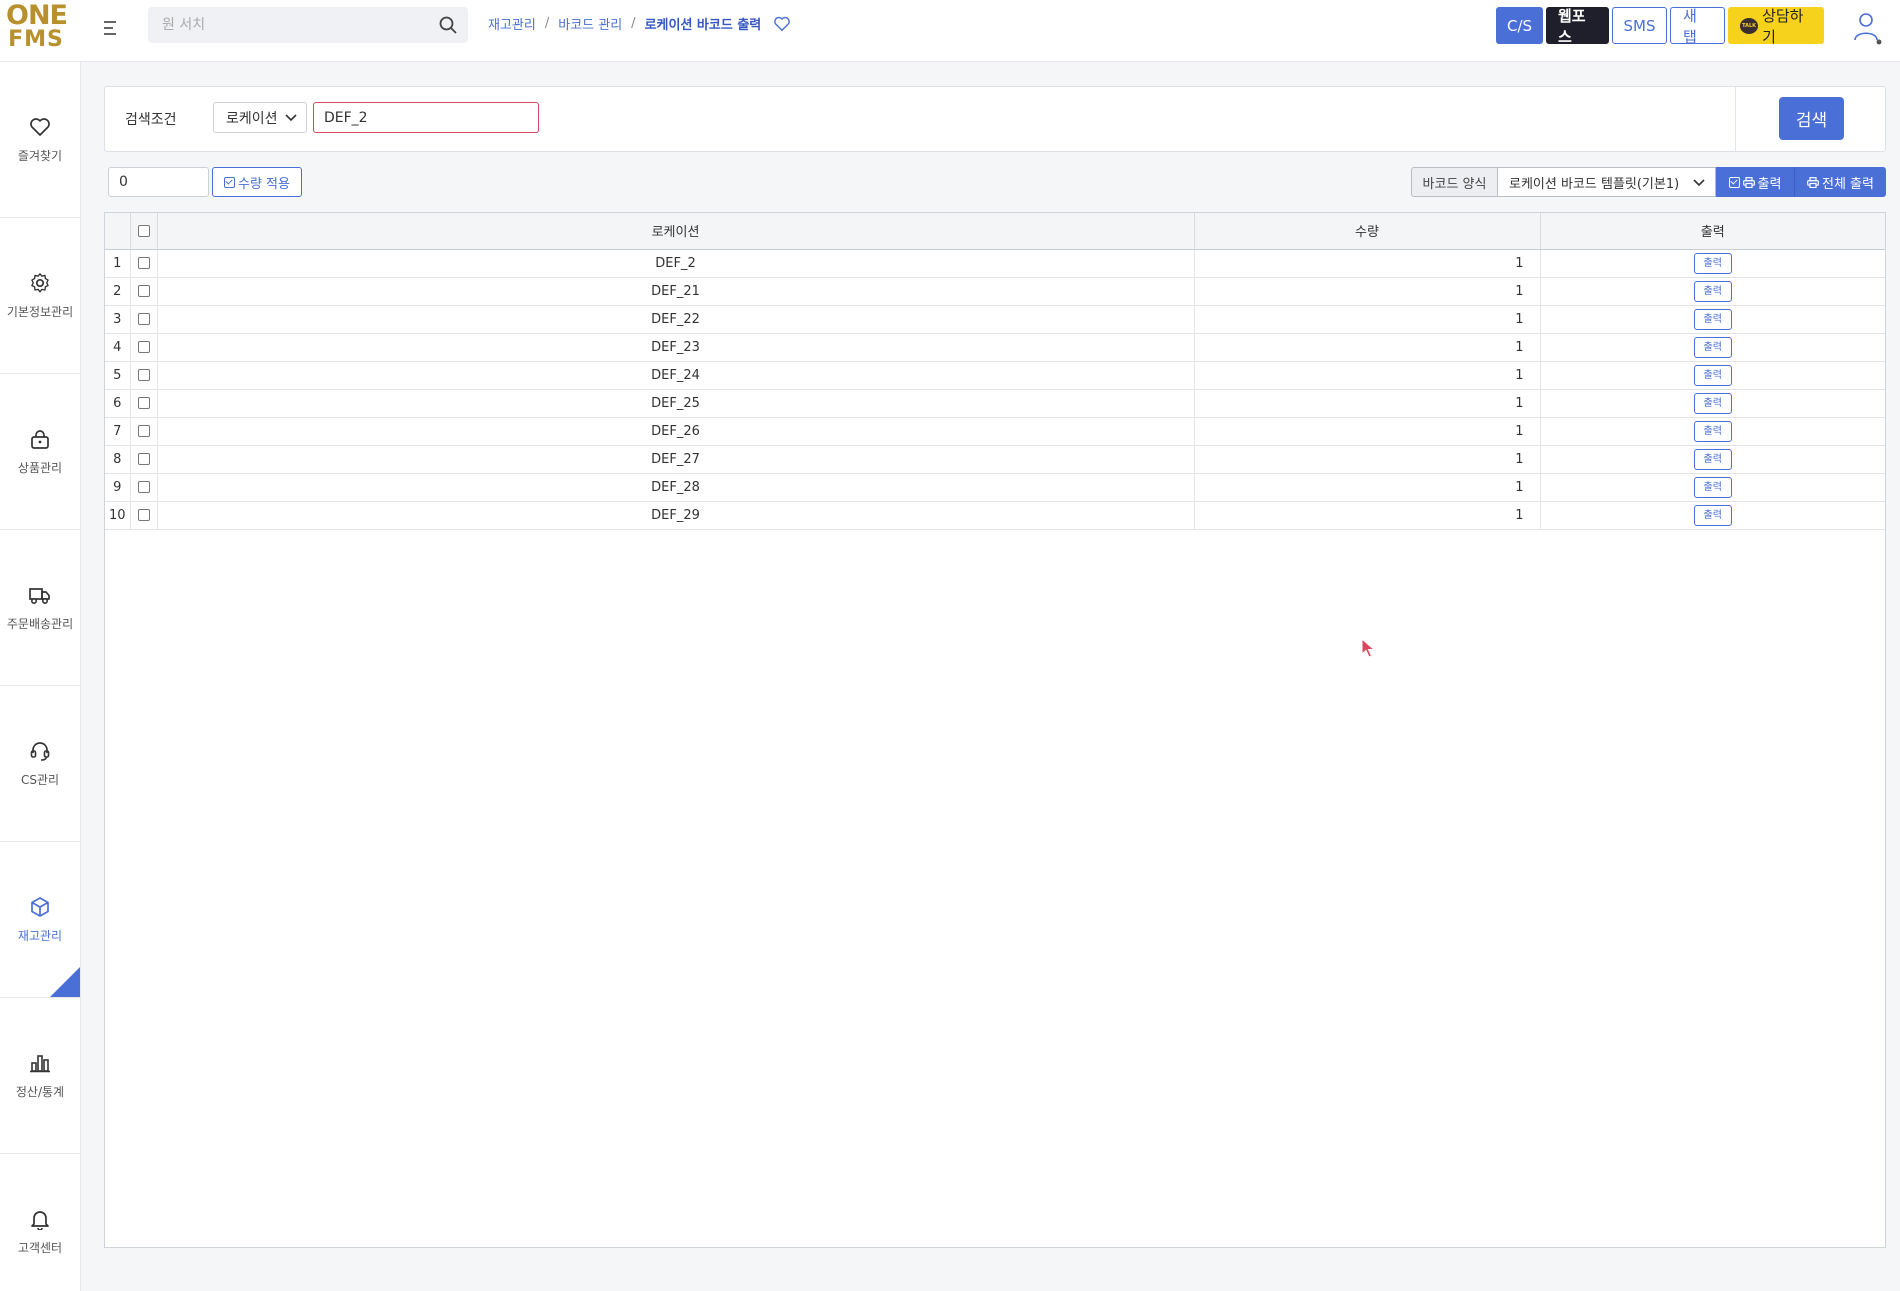  Describe the element at coordinates (1755, 182) in the screenshot. I see `print-selected-button: 출력` at that location.